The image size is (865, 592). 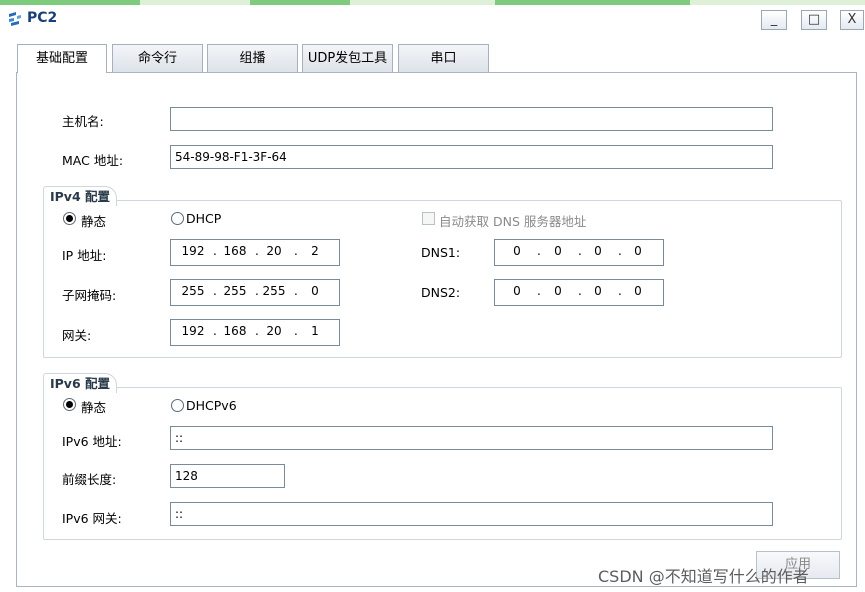 What do you see at coordinates (94, 407) in the screenshot?
I see `ipv6-static-label: 静态` at bounding box center [94, 407].